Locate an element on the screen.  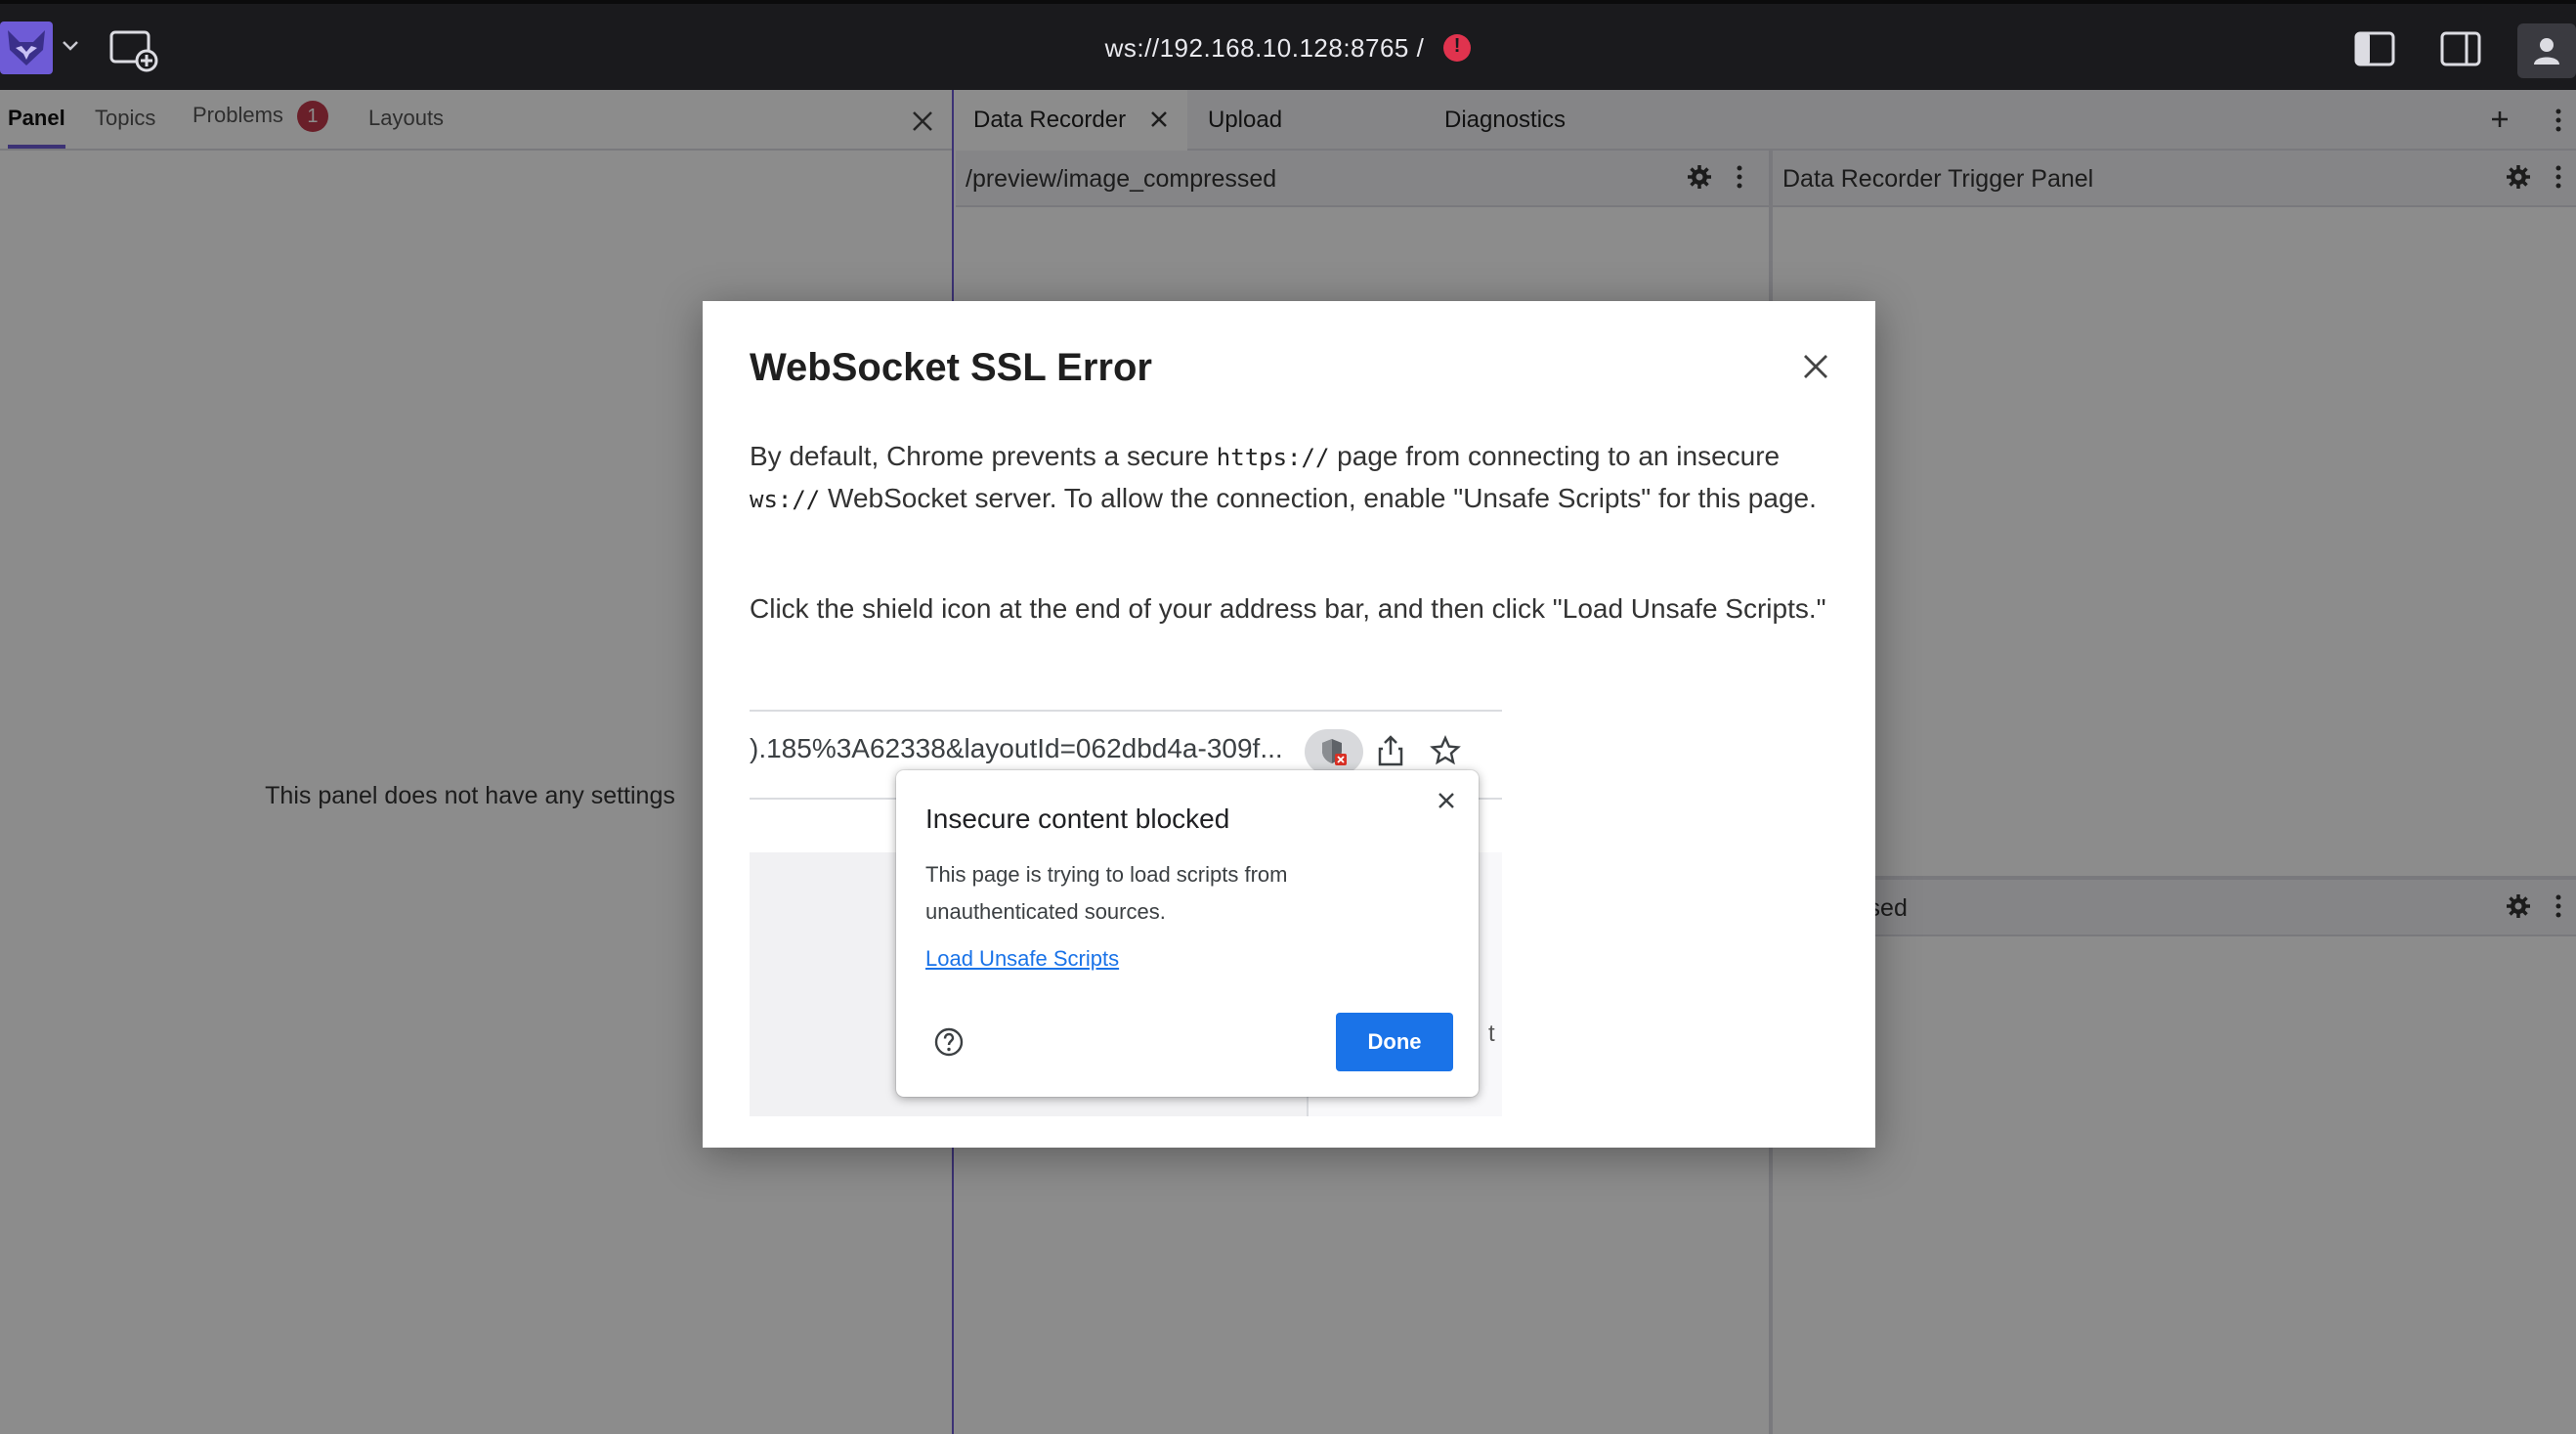
explanation-text: By default, Chrome prevents a secure is located at coordinates (984, 456).